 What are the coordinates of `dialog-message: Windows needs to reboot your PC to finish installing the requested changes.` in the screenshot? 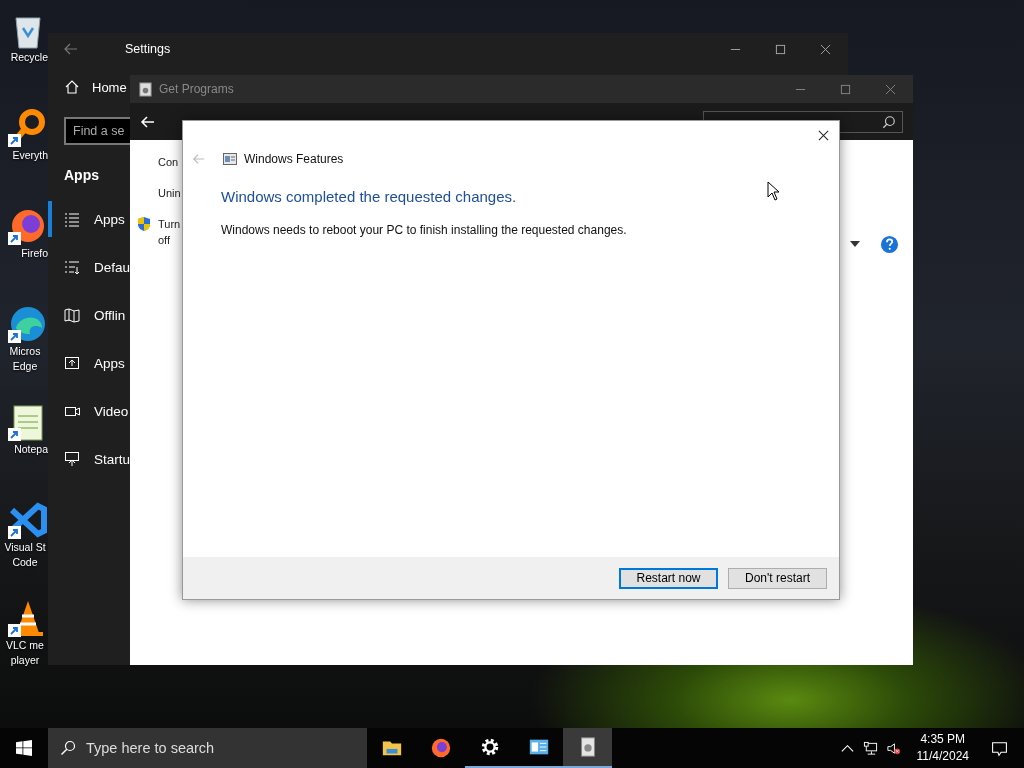 It's located at (424, 230).